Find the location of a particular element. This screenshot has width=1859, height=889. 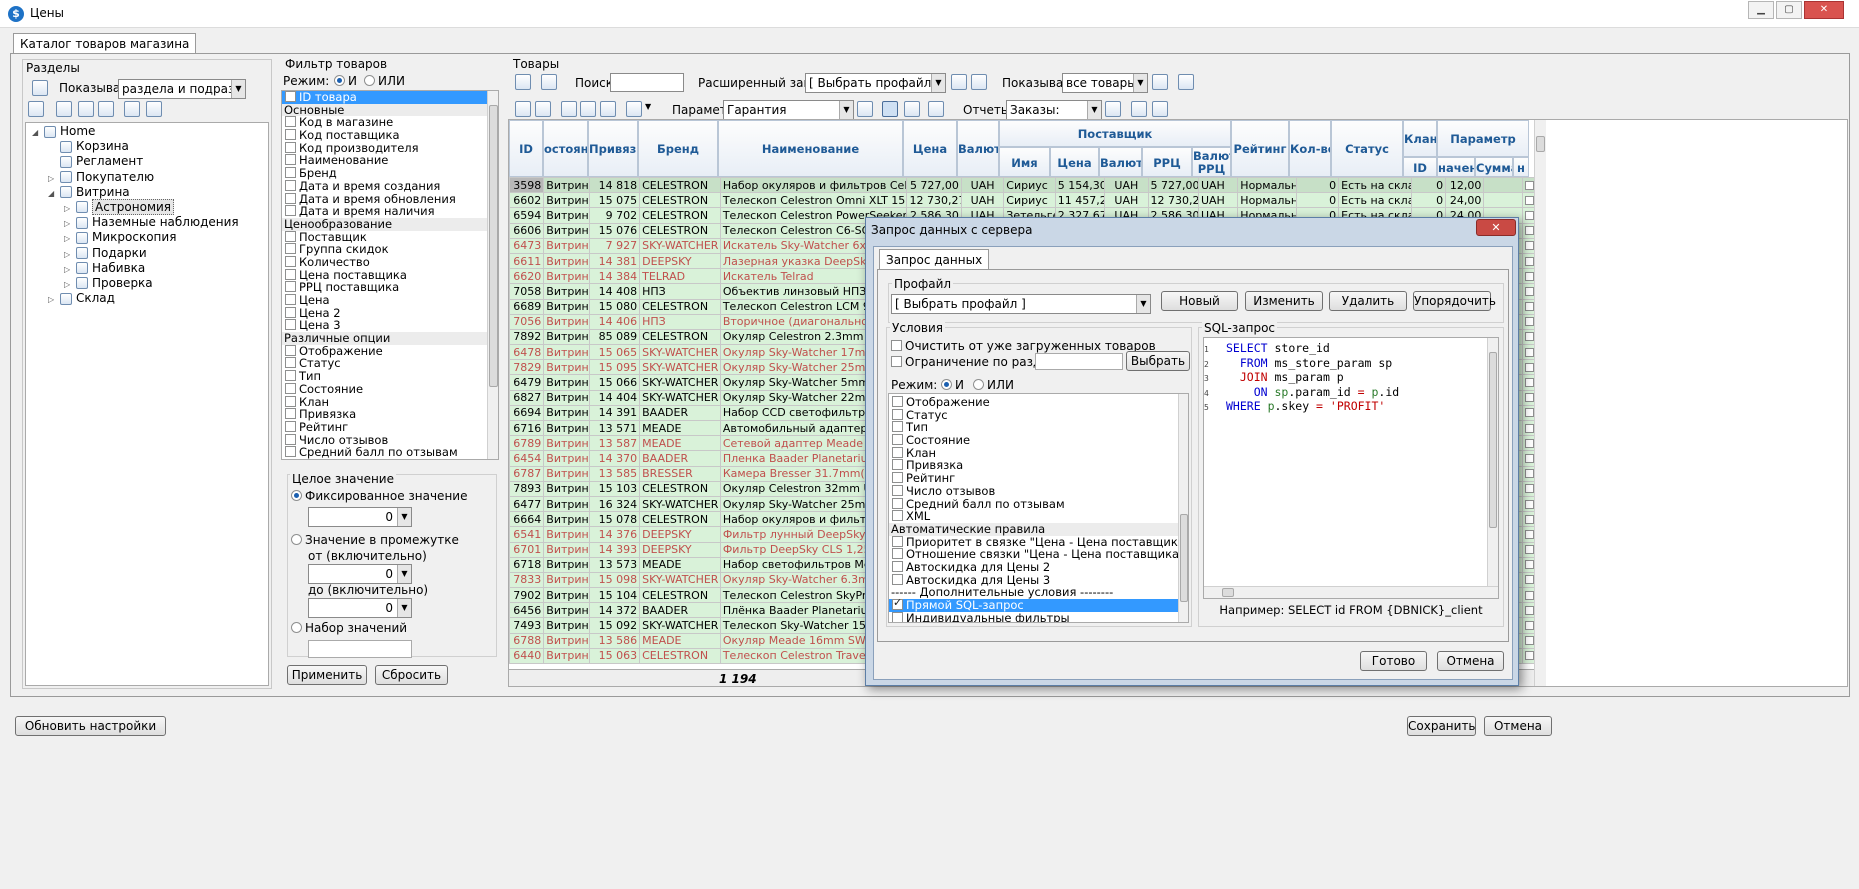

sections-show-select: раздела и подразделов▼ is located at coordinates (182, 89).